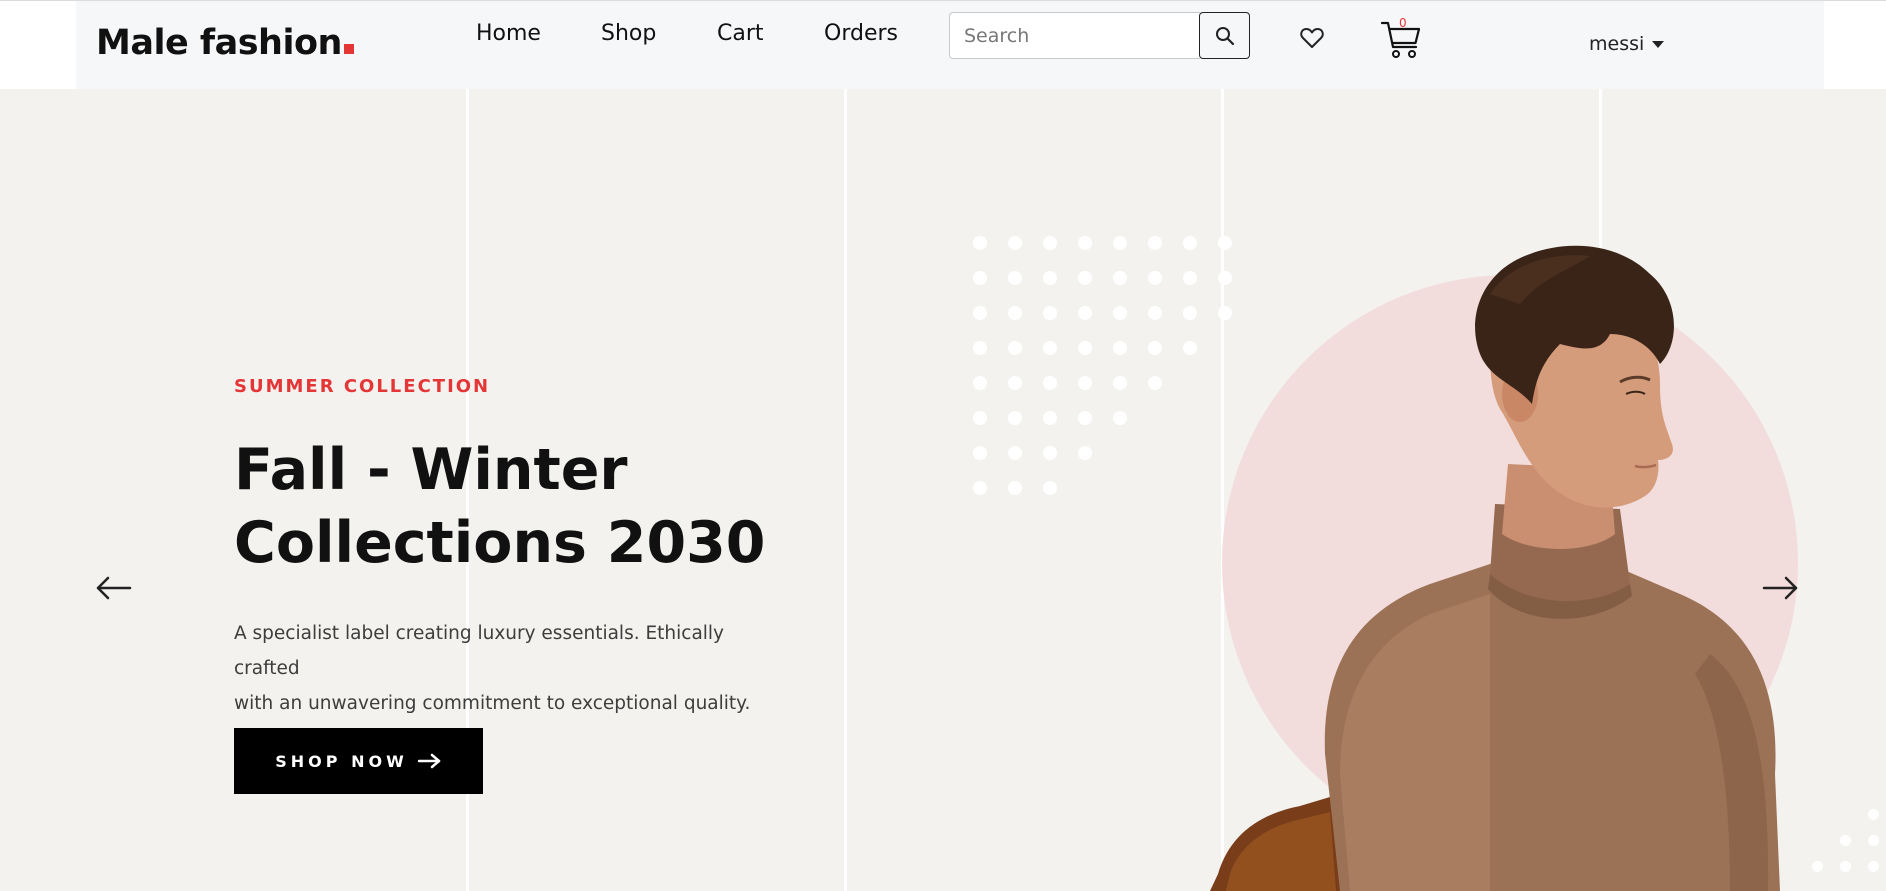 This screenshot has width=1886, height=891. Describe the element at coordinates (219, 43) in the screenshot. I see `logo-text: Male fashion` at that location.